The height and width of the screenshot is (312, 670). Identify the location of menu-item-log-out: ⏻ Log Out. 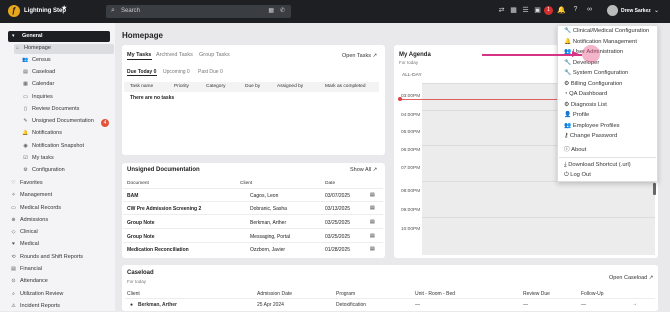
(577, 175).